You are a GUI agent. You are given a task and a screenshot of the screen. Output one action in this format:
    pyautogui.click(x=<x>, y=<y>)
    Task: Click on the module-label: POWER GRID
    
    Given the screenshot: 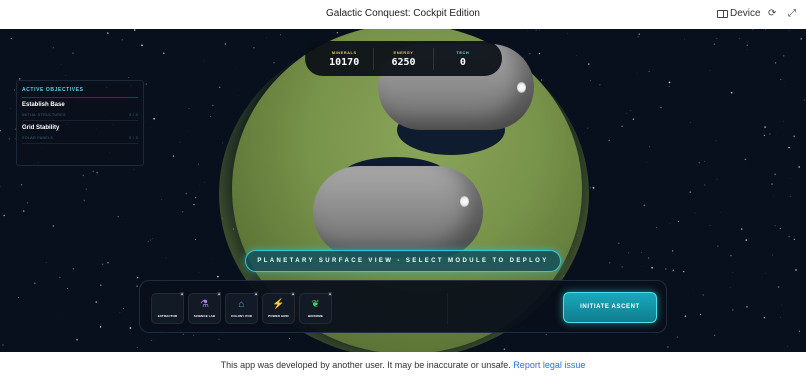 What is the action you would take?
    pyautogui.click(x=278, y=316)
    